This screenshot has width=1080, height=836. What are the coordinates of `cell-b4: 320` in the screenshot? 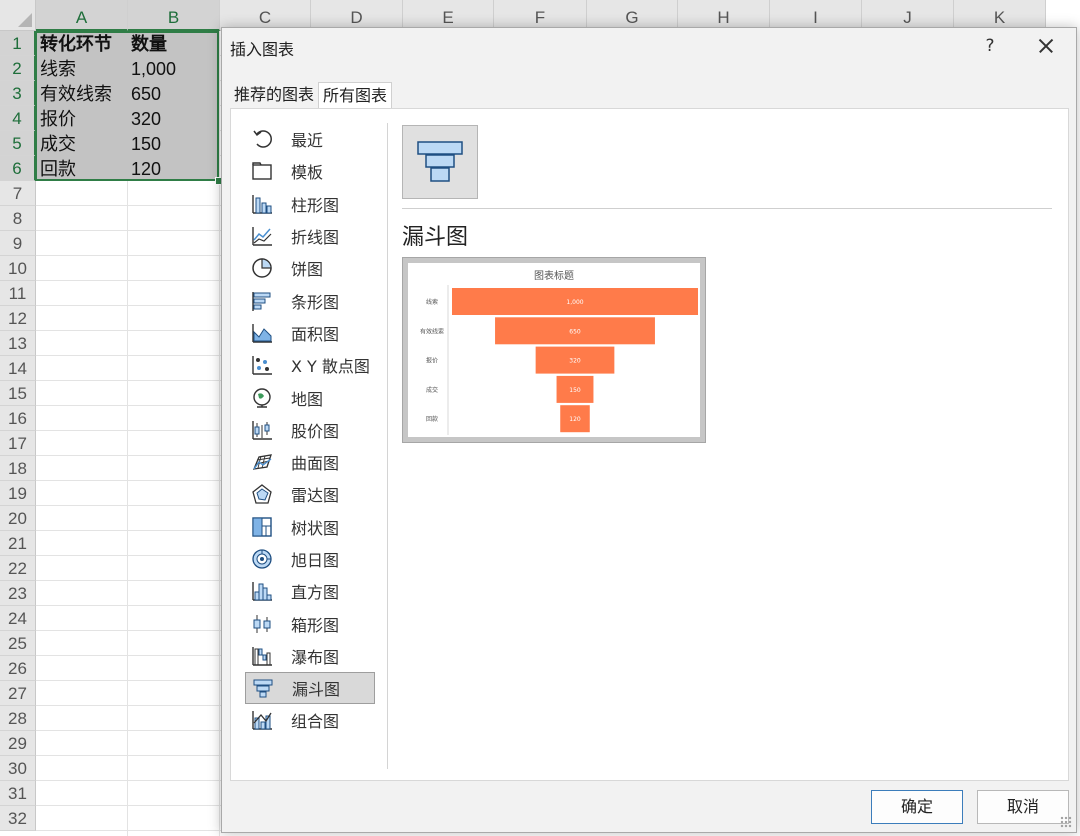 It's located at (146, 119).